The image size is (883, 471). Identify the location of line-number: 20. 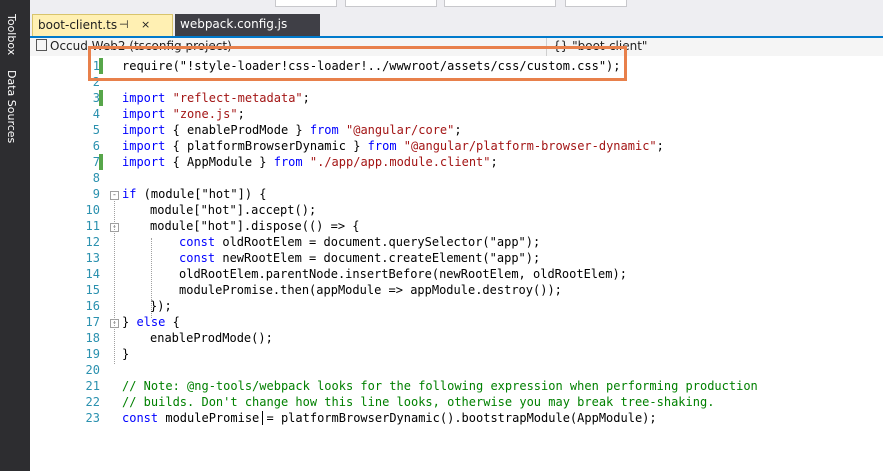
(92, 370).